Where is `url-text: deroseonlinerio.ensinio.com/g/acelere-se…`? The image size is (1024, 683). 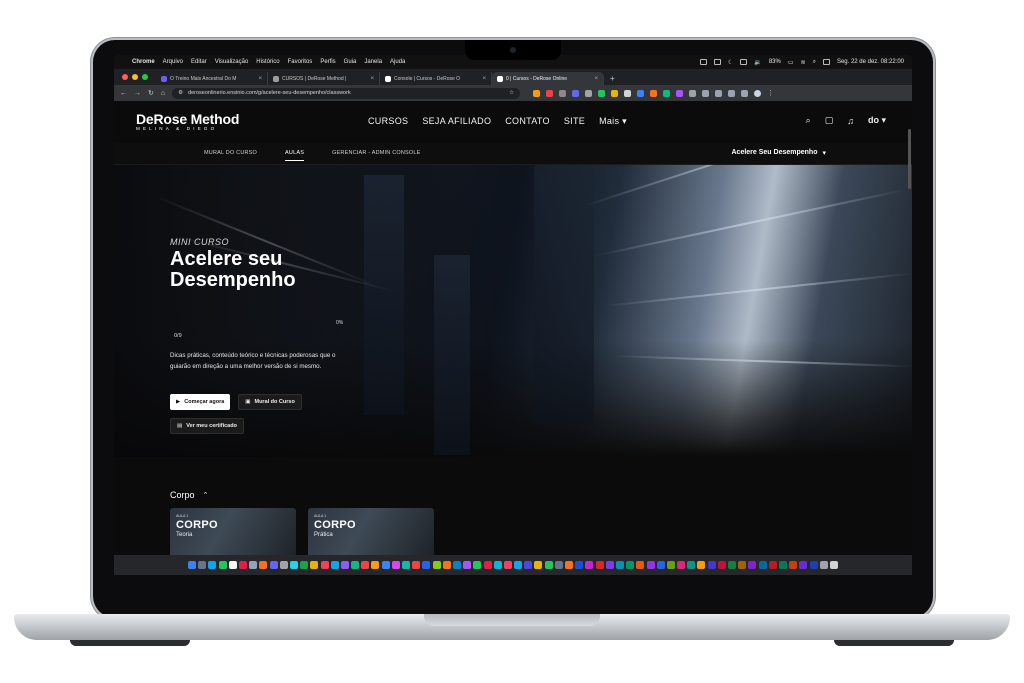 url-text: deroseonlinerio.ensinio.com/g/acelere-se… is located at coordinates (346, 93).